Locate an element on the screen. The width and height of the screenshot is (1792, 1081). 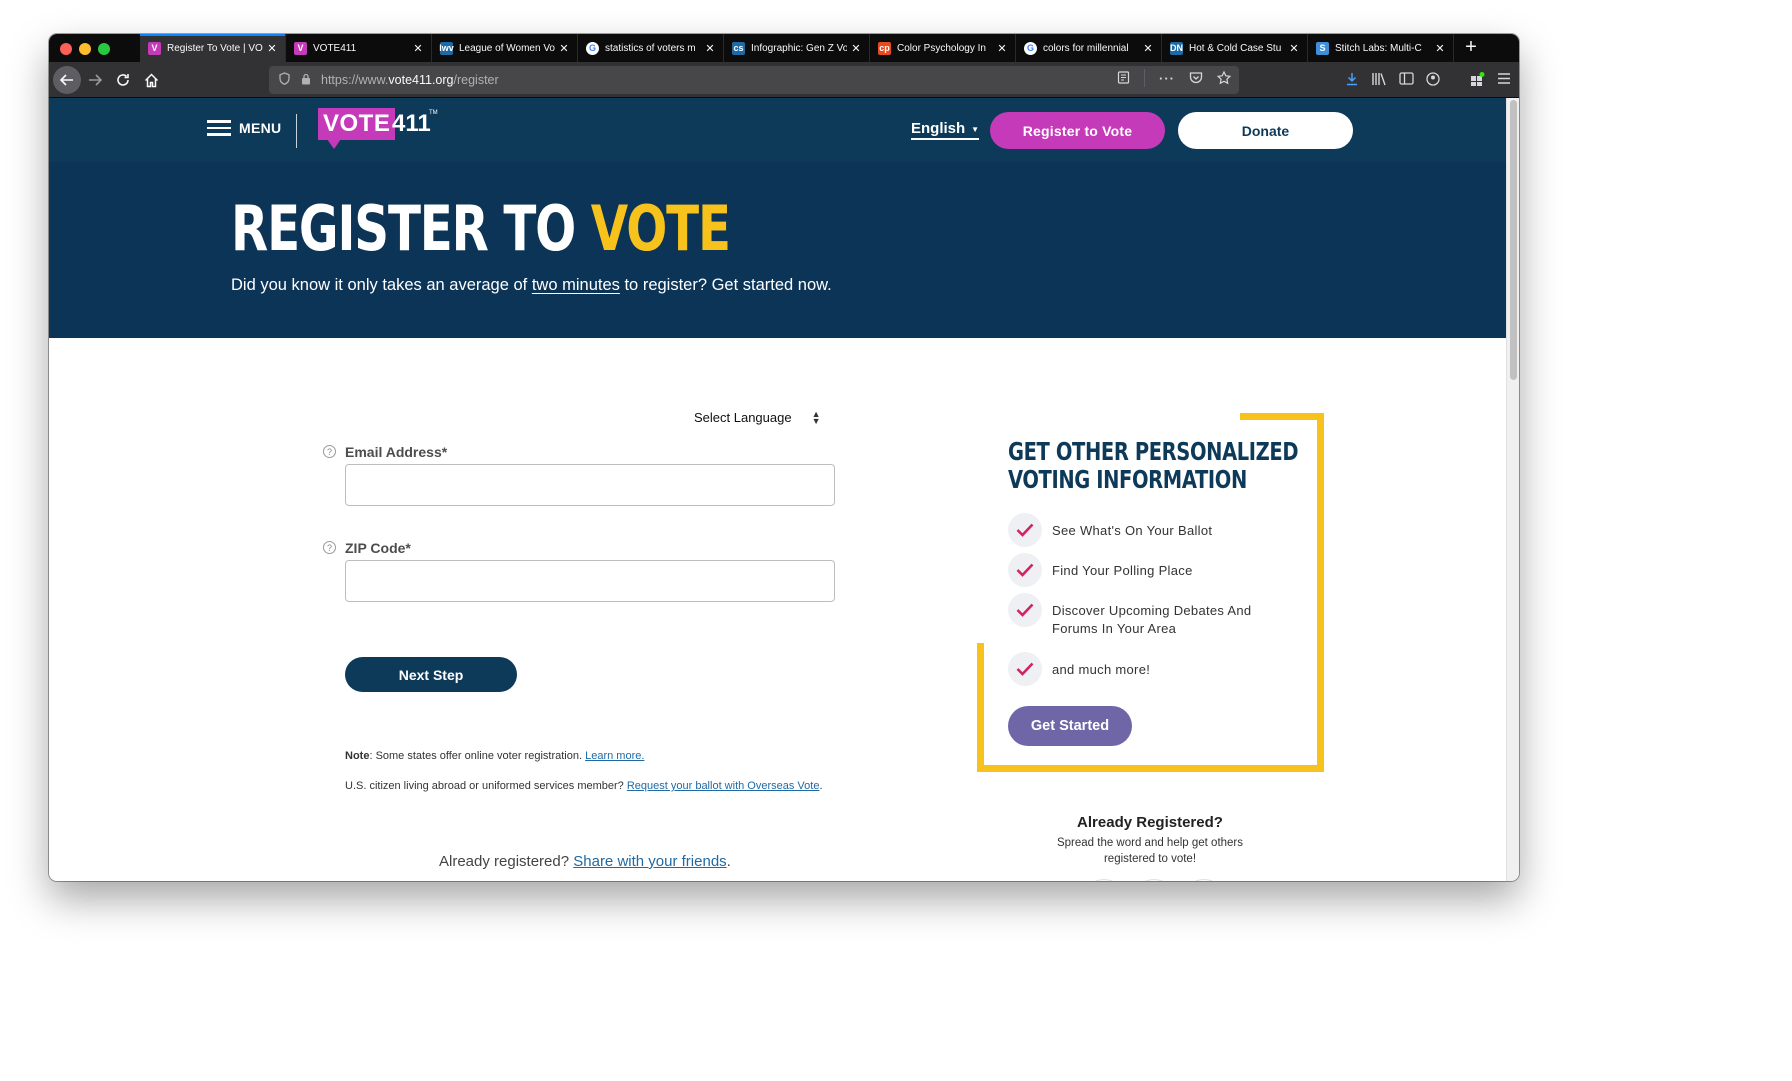
tab-title: League of Women Voters is located at coordinates (507, 48).